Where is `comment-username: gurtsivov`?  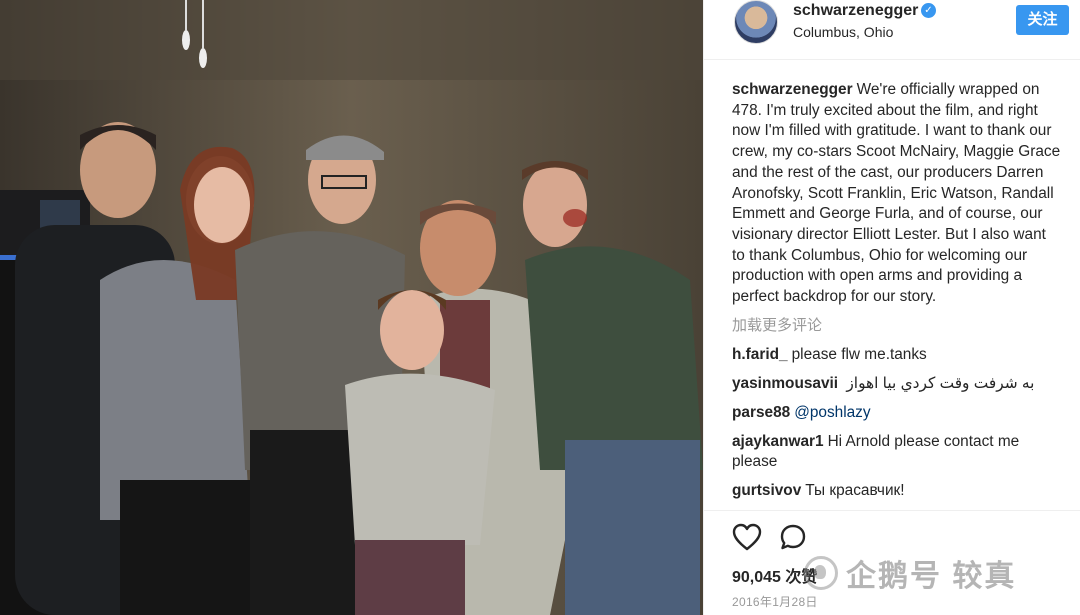
comment-username: gurtsivov is located at coordinates (766, 490).